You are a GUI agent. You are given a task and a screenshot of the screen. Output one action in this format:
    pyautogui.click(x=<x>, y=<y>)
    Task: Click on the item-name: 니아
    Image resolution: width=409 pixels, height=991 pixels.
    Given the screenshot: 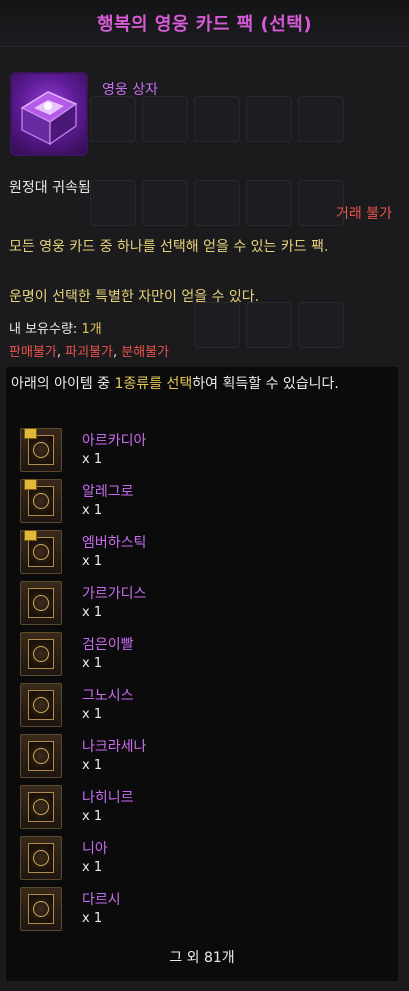 What is the action you would take?
    pyautogui.click(x=95, y=849)
    